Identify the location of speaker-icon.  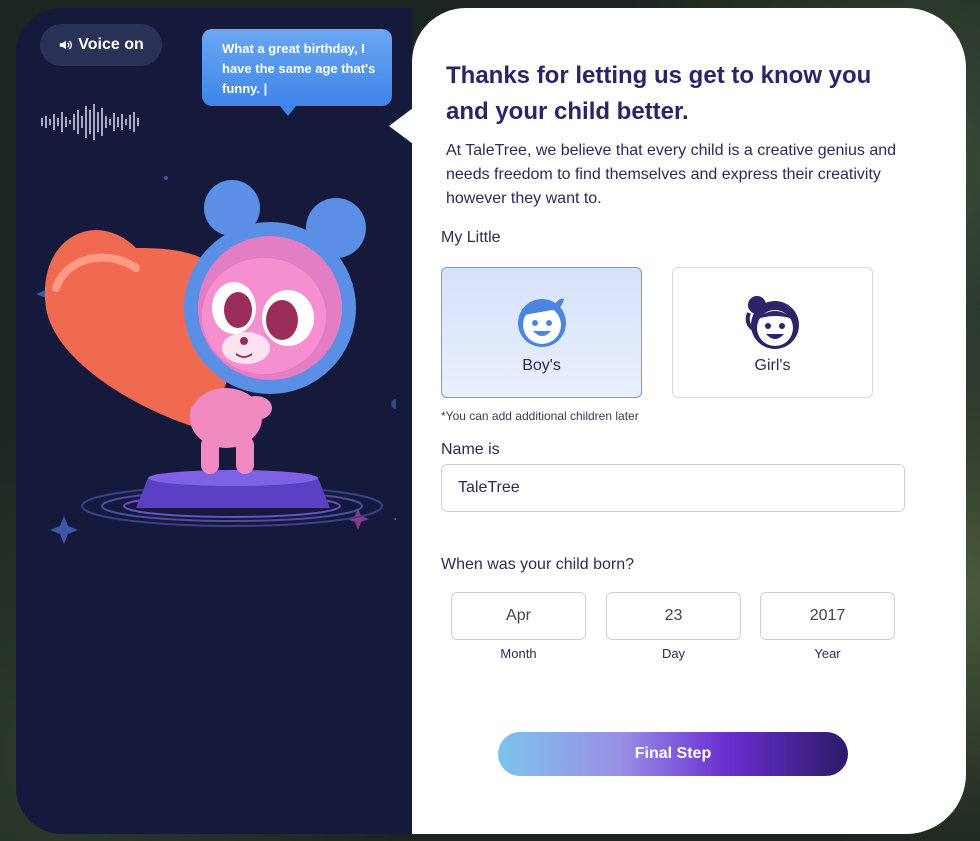
(66, 45).